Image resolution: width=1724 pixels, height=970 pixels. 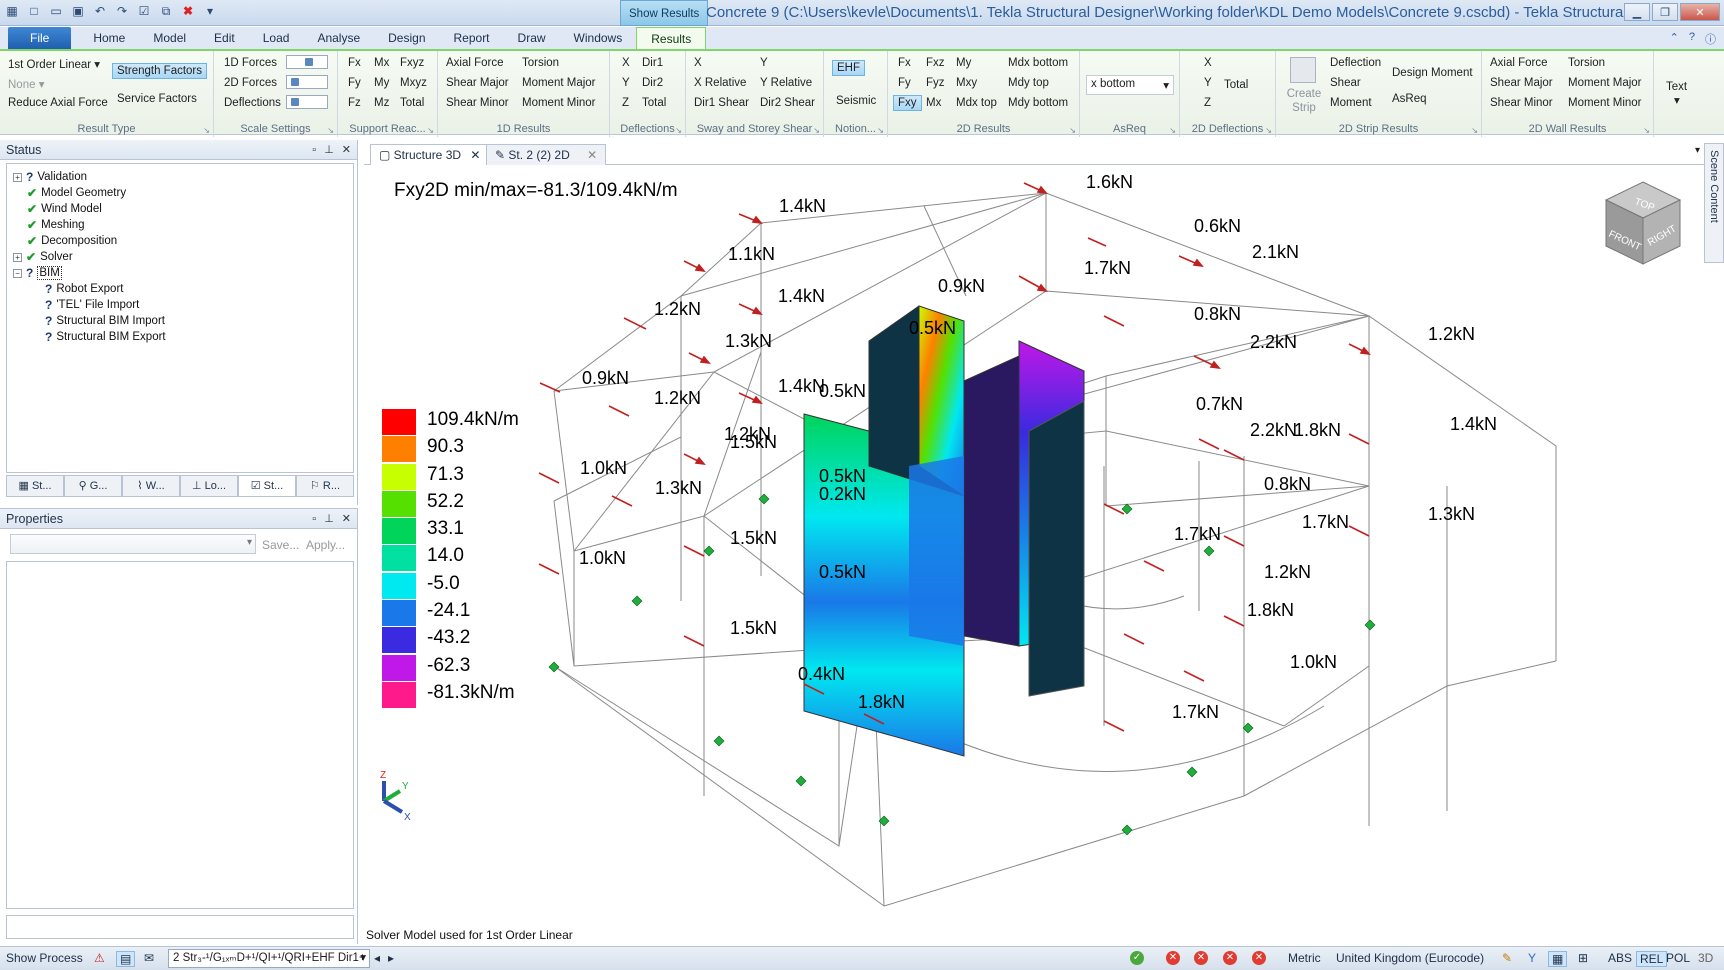 I want to click on deflection-2d-x: X, so click(x=1208, y=63).